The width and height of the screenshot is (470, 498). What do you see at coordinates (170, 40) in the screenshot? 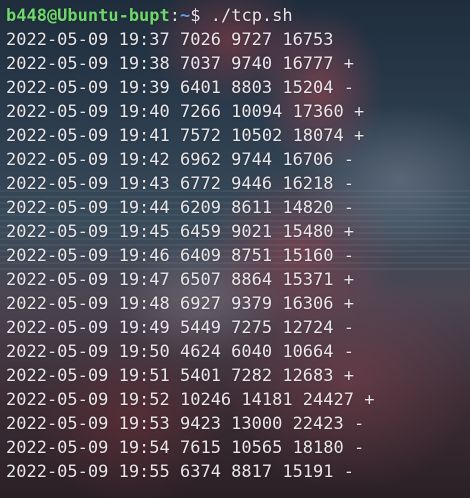
I see `output-line: 2022-05-09 19:37 7026 9727 16753` at bounding box center [170, 40].